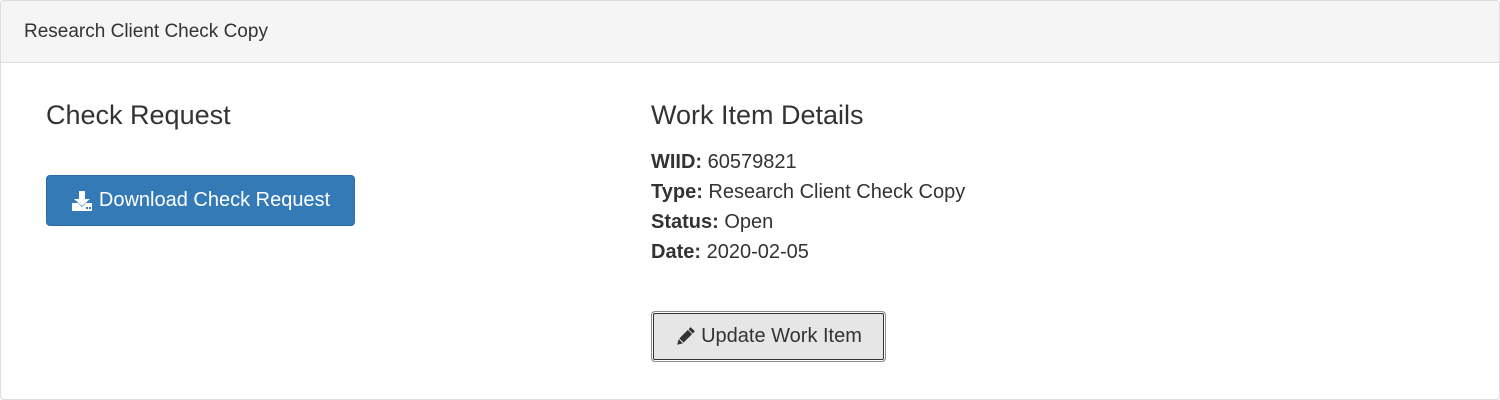 The image size is (1500, 400). Describe the element at coordinates (749, 222) in the screenshot. I see `detail-value: Open` at that location.